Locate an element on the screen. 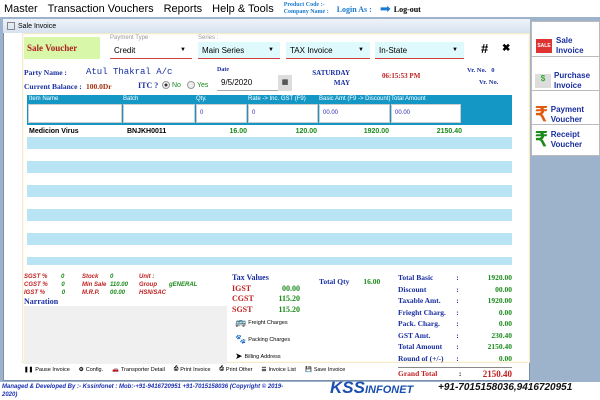 The image size is (600, 400). bus-icon: 🚌 is located at coordinates (241, 322).